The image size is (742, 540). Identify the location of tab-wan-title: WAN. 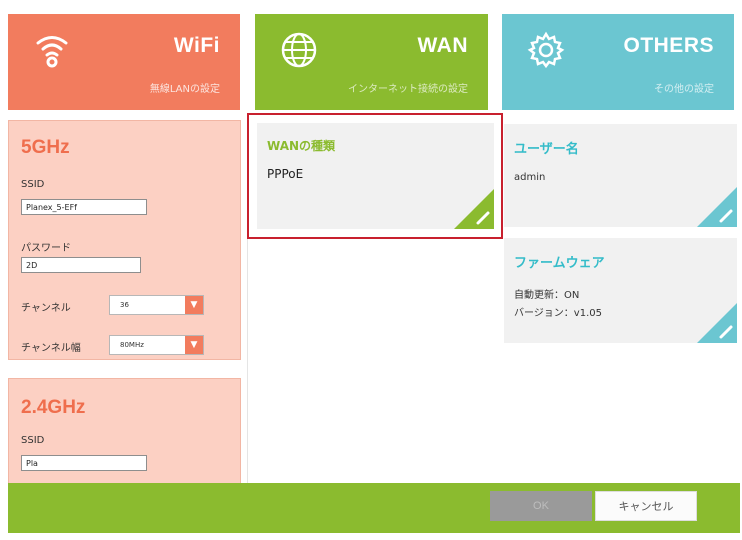
(442, 45).